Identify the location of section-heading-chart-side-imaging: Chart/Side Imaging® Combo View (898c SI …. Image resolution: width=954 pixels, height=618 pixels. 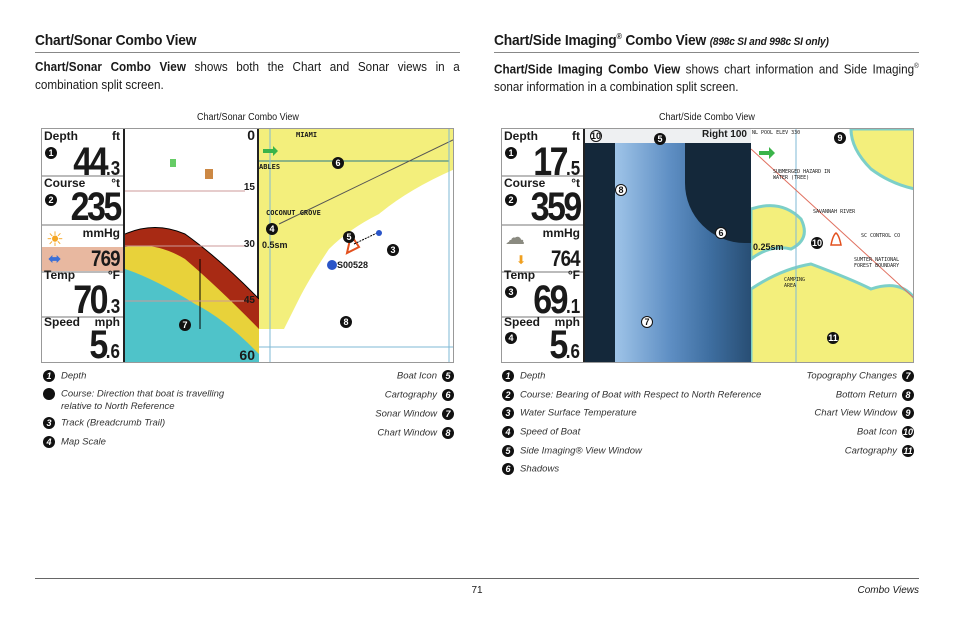
(661, 40).